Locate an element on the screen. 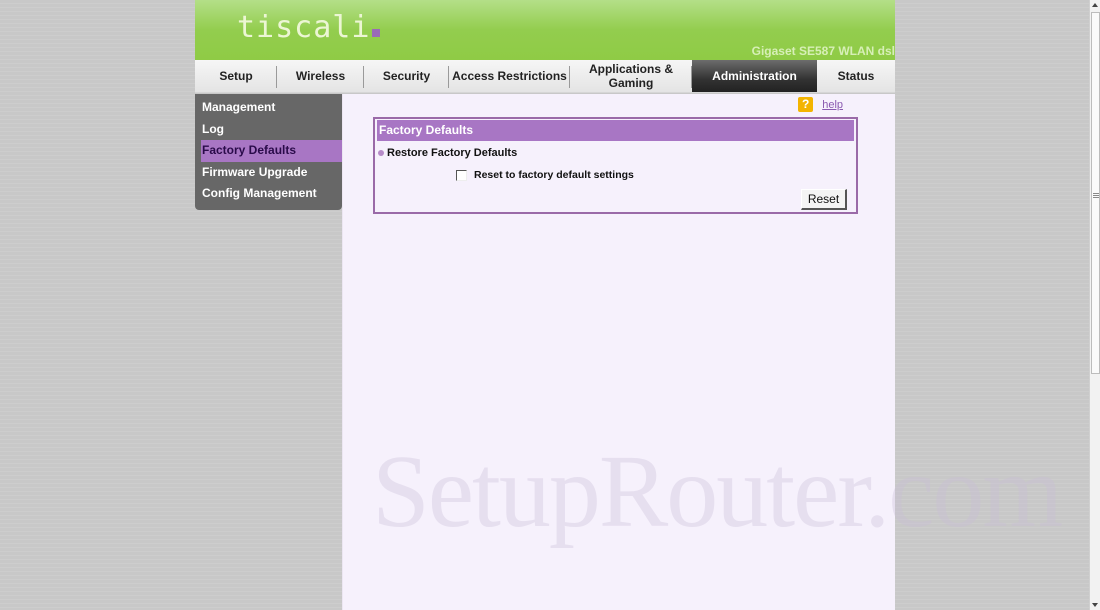 The height and width of the screenshot is (610, 1100). grip-icon is located at coordinates (1096, 196).